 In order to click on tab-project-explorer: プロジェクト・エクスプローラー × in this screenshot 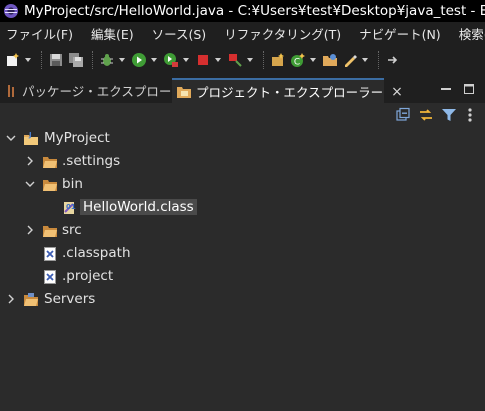, I will do `click(287, 90)`.